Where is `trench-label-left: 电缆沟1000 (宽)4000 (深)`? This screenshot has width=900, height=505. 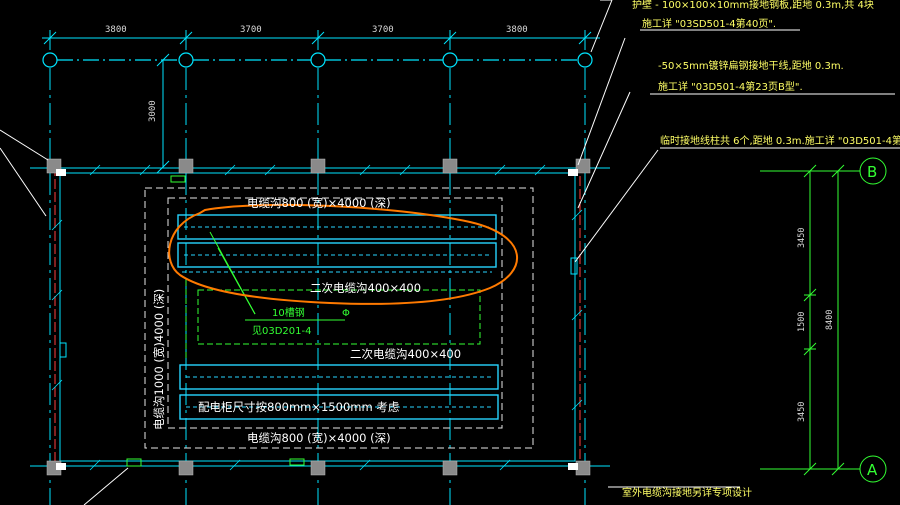 trench-label-left: 电缆沟1000 (宽)4000 (深) is located at coordinates (159, 359).